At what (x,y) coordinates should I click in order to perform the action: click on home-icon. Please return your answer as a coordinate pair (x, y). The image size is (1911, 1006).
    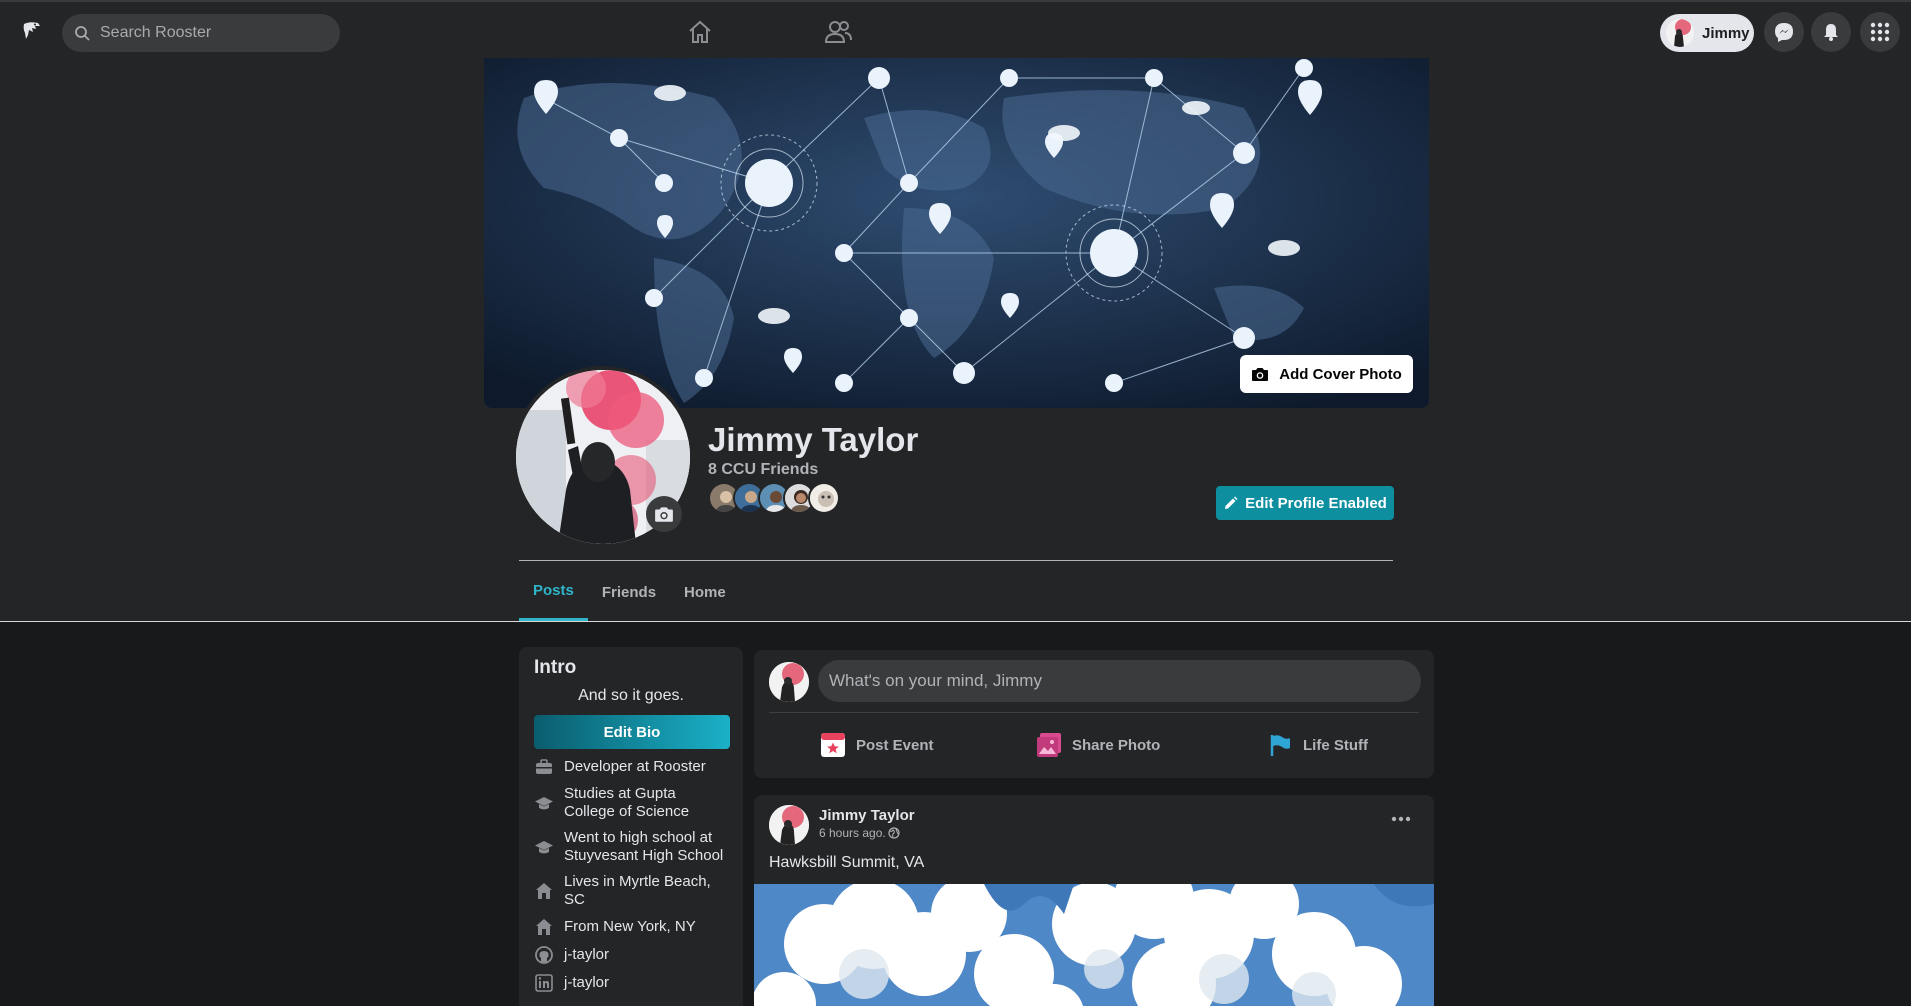
    Looking at the image, I should click on (700, 32).